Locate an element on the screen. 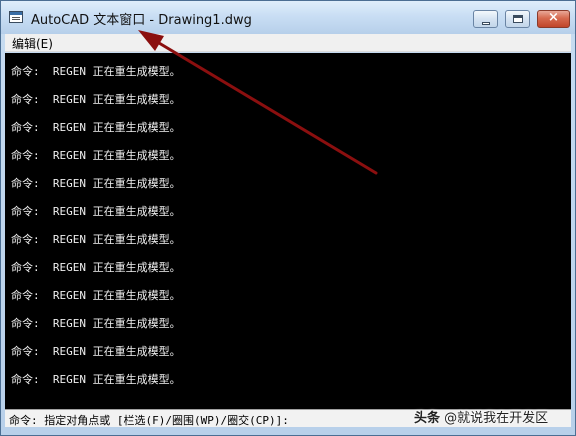 This screenshot has height=436, width=576. minimize-icon is located at coordinates (486, 23).